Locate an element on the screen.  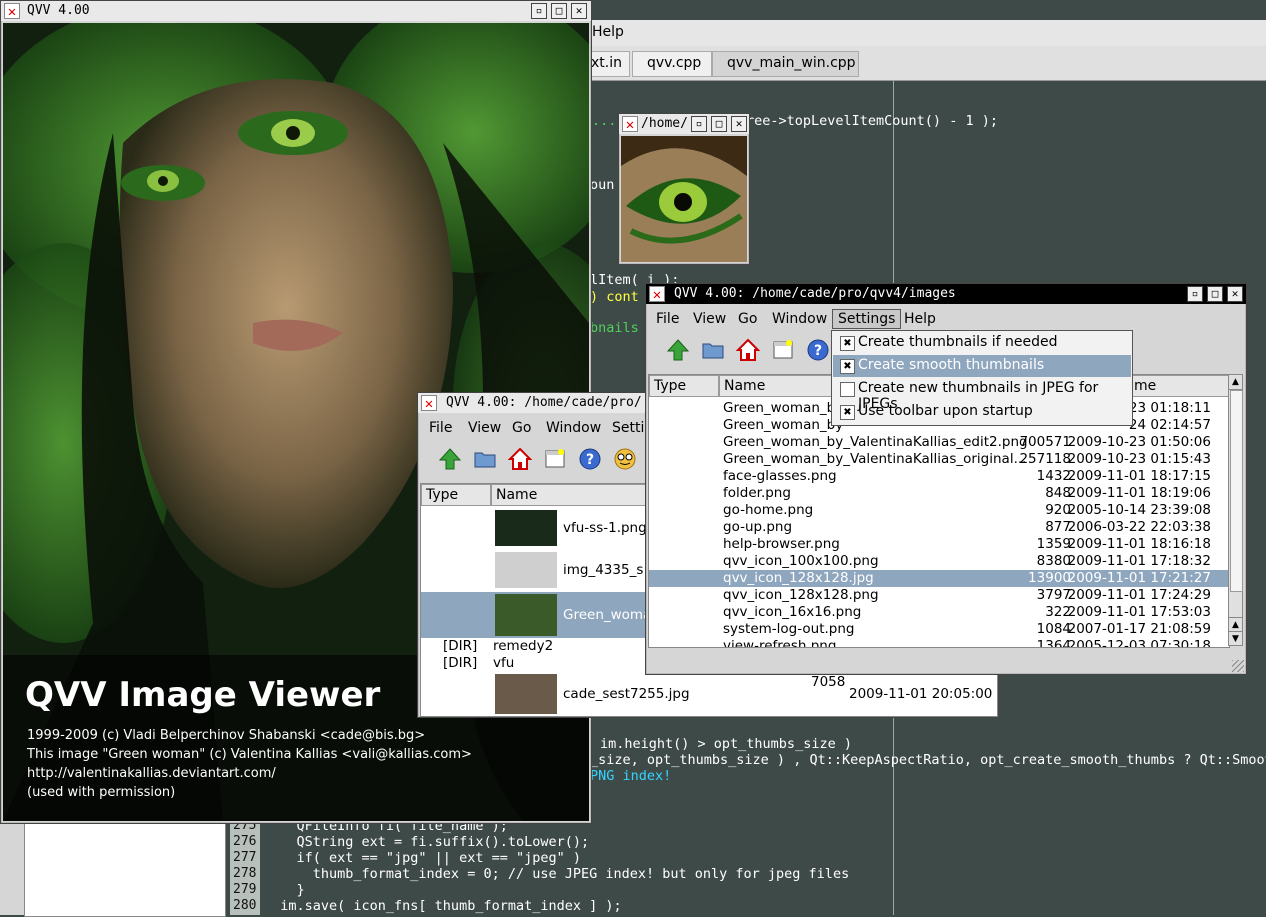
row-name: go-home.png is located at coordinates (768, 510).